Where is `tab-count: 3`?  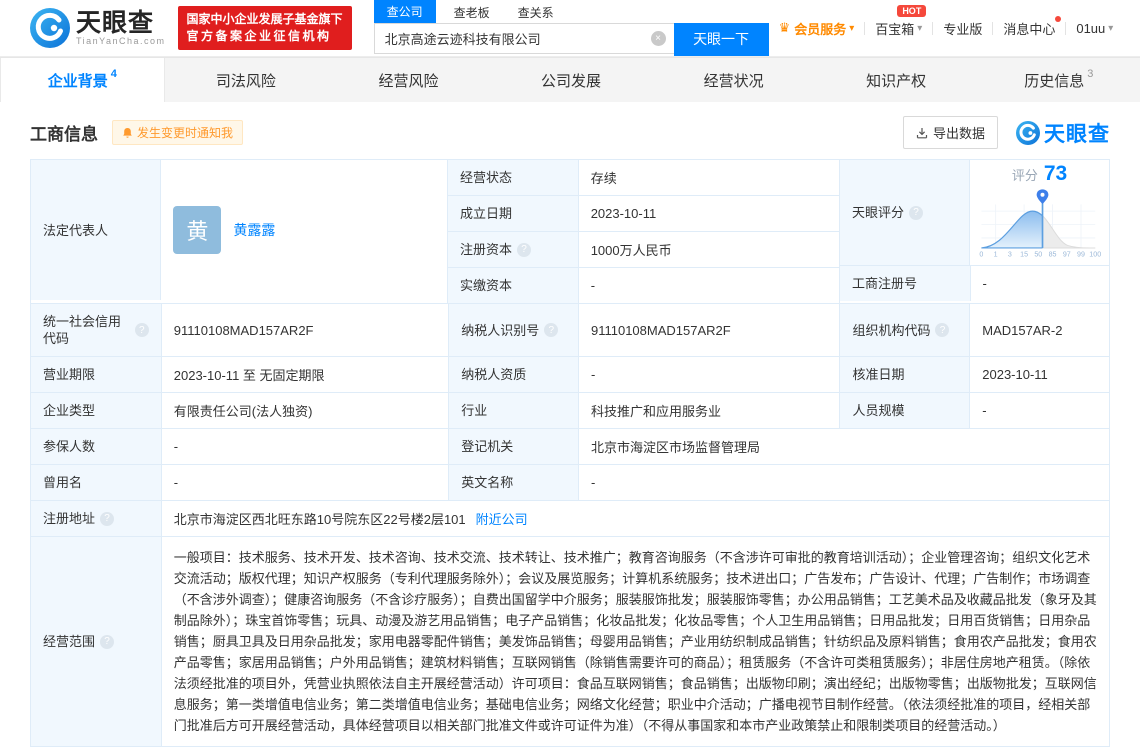
tab-count: 3 is located at coordinates (1090, 74).